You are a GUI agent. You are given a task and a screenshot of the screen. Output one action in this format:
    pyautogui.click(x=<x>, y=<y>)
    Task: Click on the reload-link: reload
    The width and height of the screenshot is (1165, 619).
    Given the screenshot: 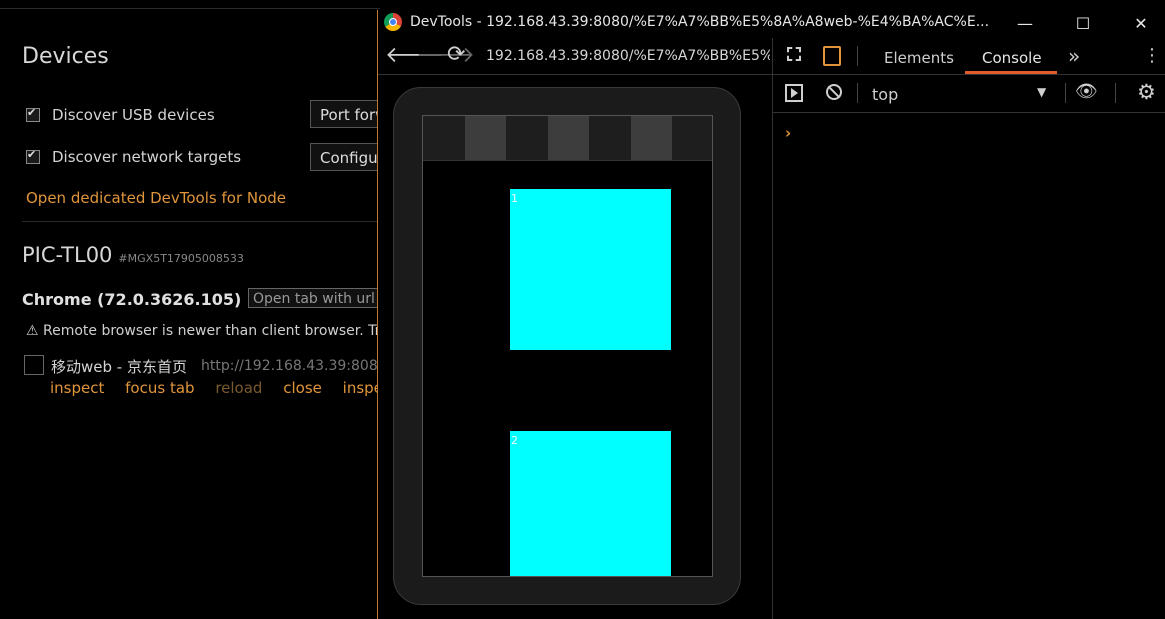 What is the action you would take?
    pyautogui.click(x=238, y=388)
    